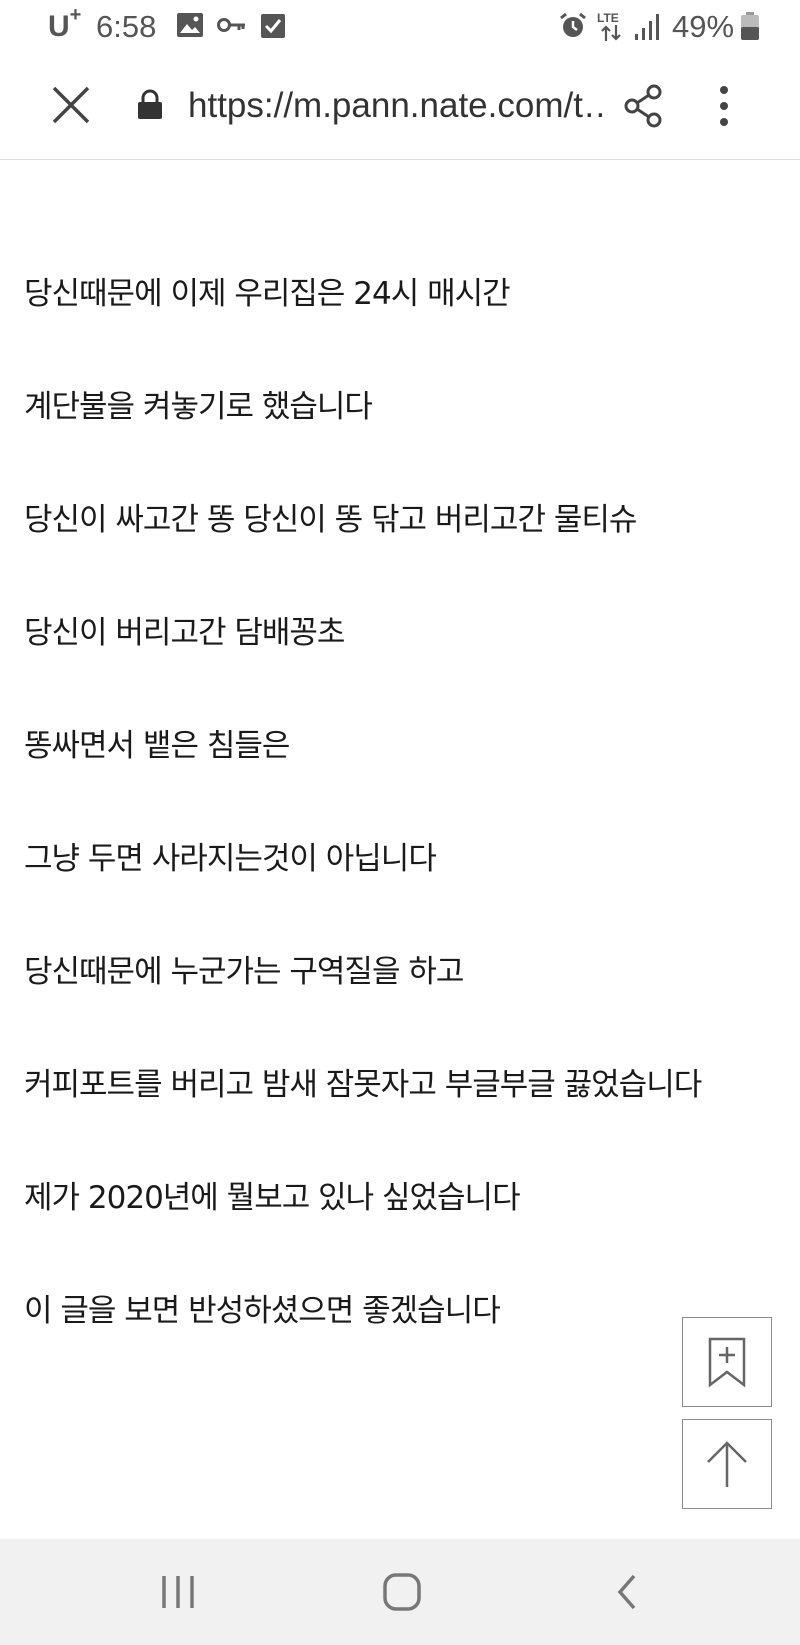 The height and width of the screenshot is (1645, 800). I want to click on home-icon, so click(402, 1592).